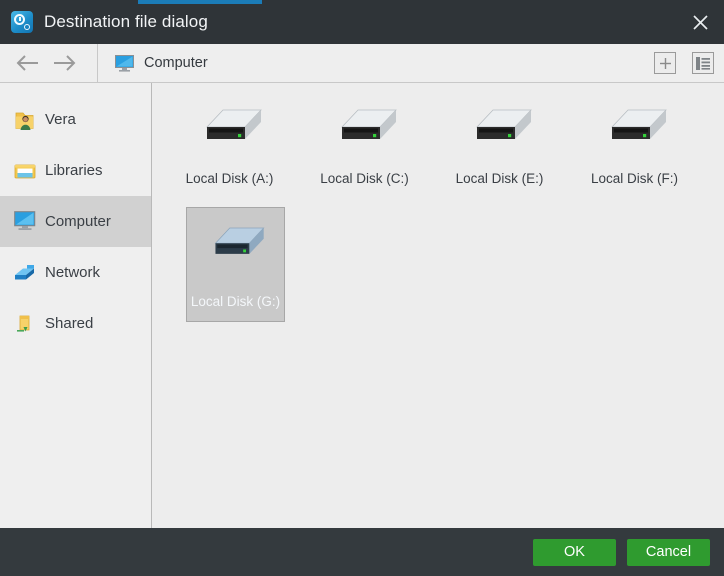 The width and height of the screenshot is (724, 576). Describe the element at coordinates (126, 21) in the screenshot. I see `window-title: Destination file dialog` at that location.